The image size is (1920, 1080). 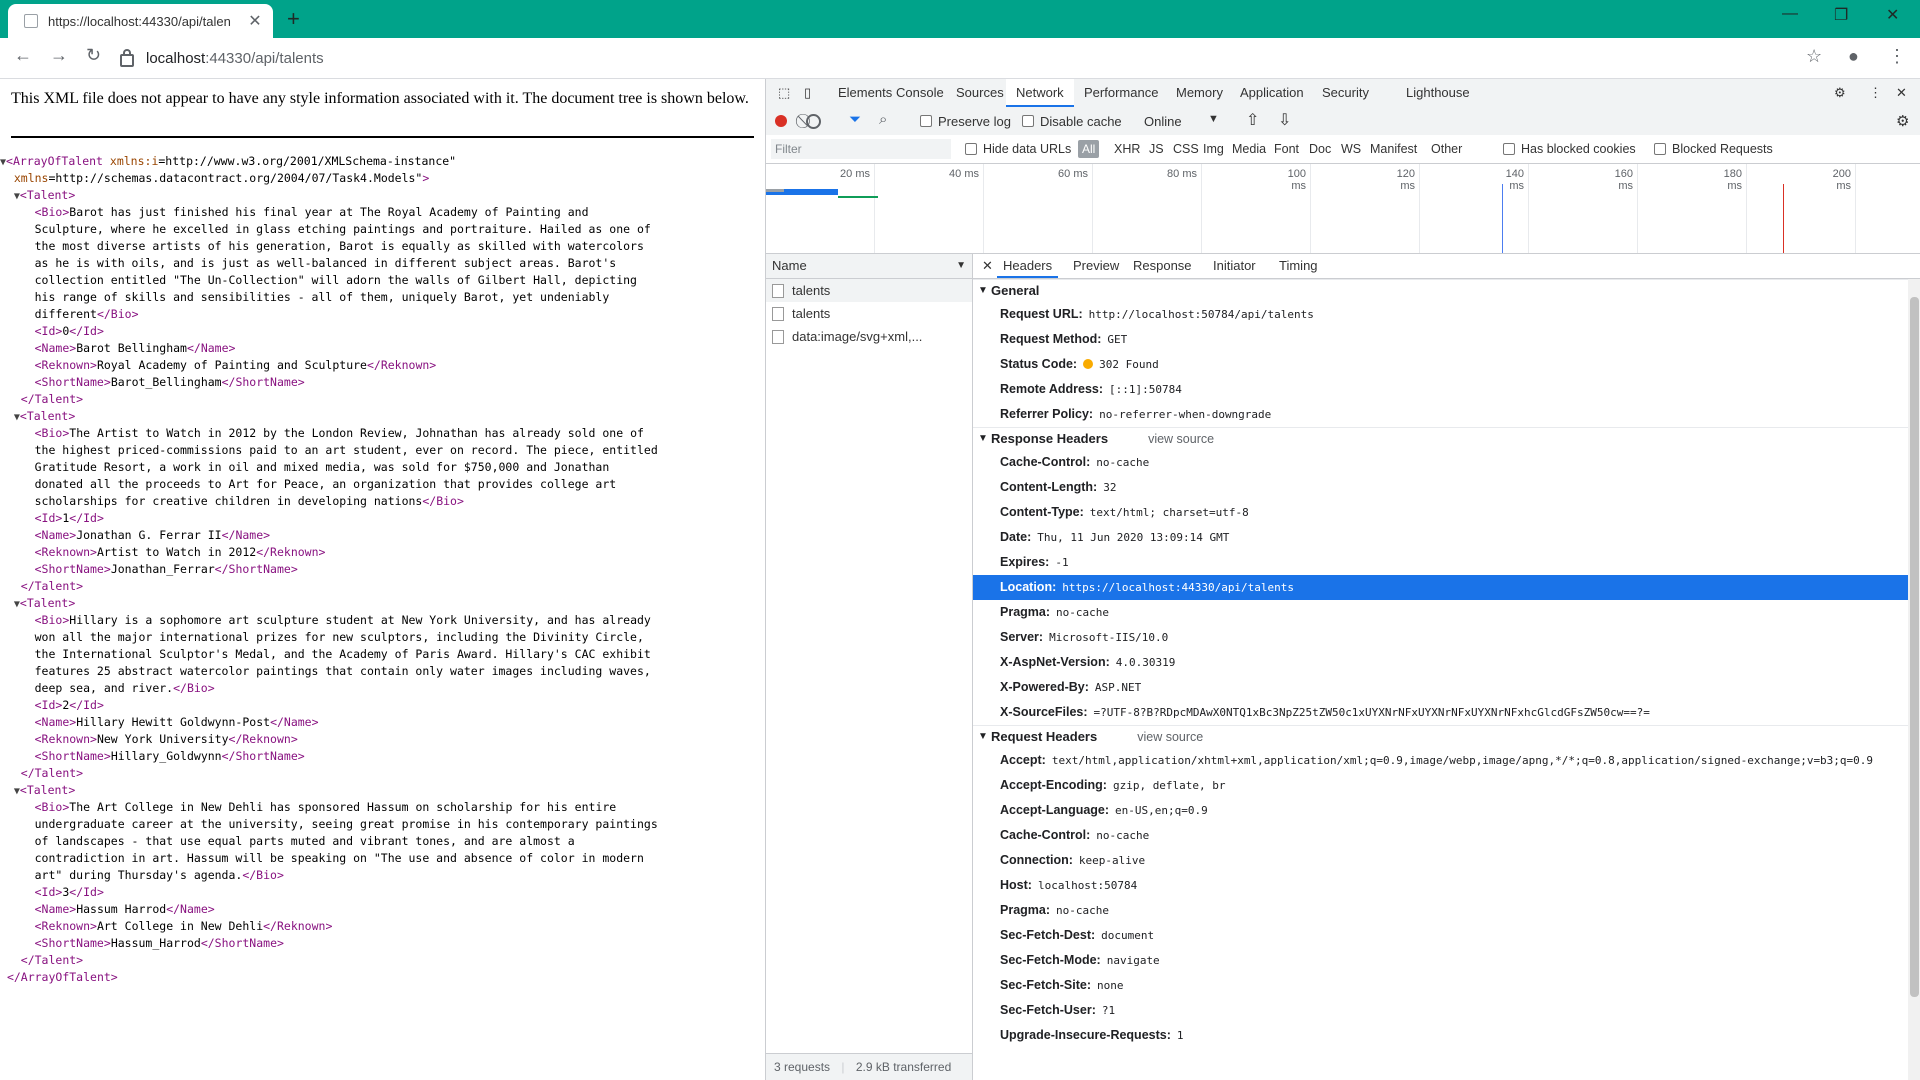 What do you see at coordinates (813, 121) in the screenshot?
I see `clear-circle-icon` at bounding box center [813, 121].